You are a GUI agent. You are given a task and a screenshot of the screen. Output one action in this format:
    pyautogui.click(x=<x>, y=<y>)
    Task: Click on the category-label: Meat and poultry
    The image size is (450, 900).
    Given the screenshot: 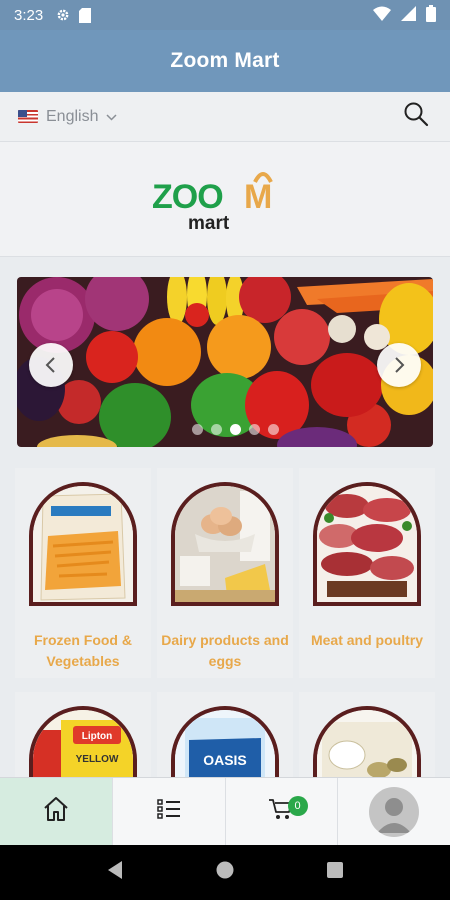 What is the action you would take?
    pyautogui.click(x=366, y=640)
    